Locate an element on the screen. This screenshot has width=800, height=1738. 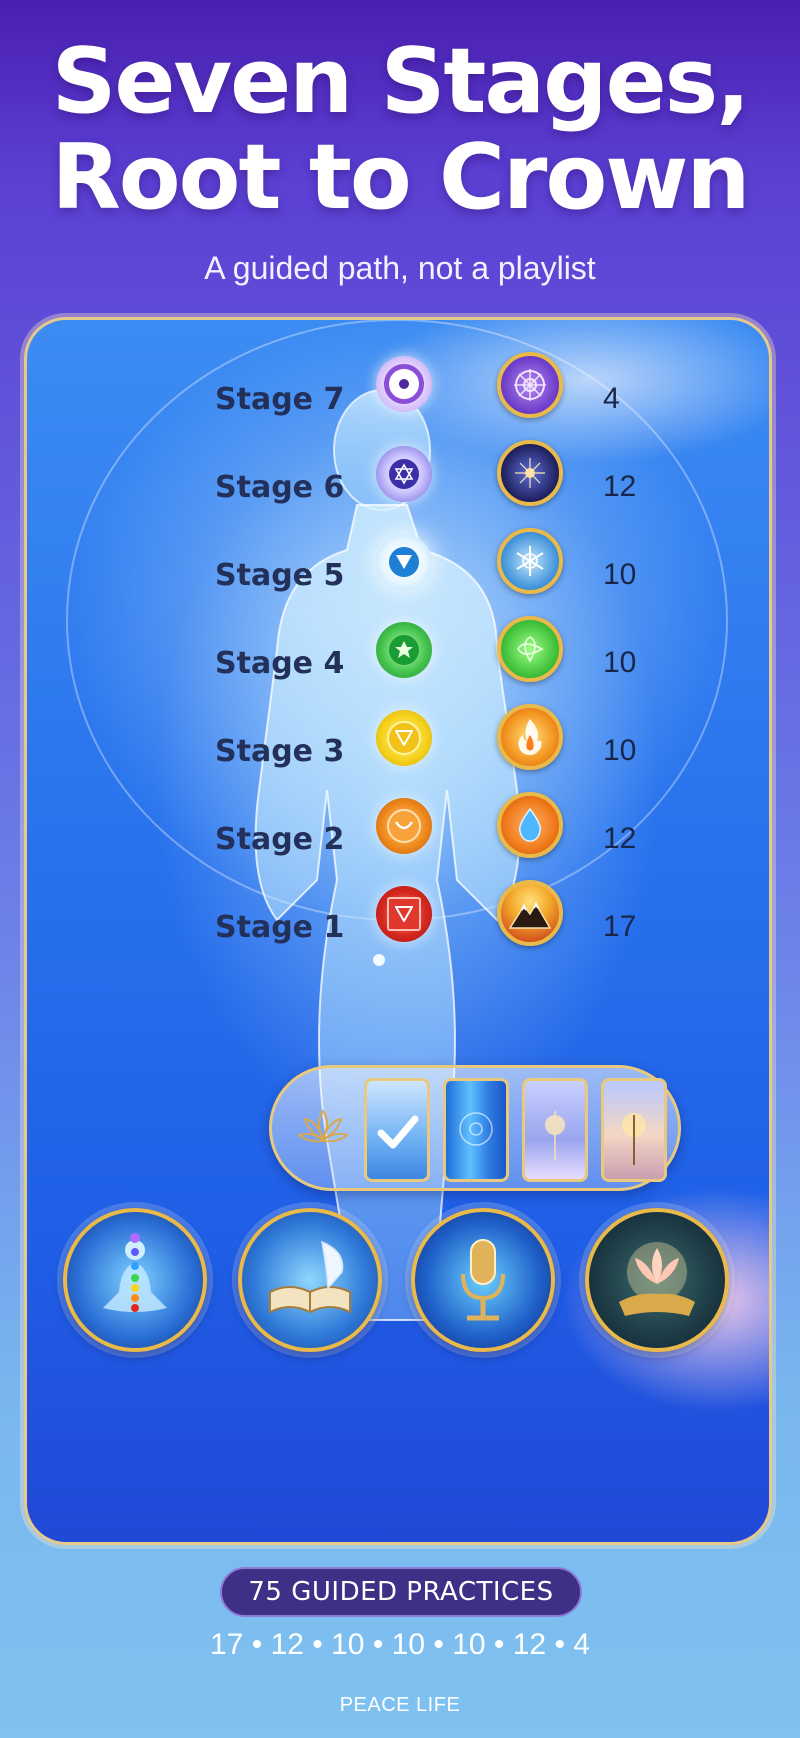
stage-3-label: Stage 3 is located at coordinates (280, 751).